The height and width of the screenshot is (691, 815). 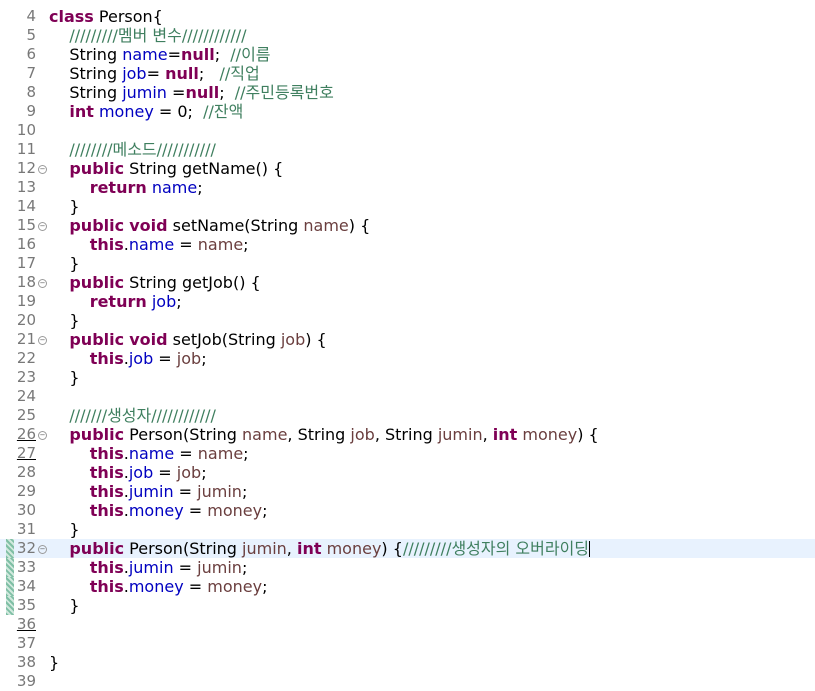 What do you see at coordinates (224, 339) in the screenshot?
I see `code-token: setJob(String` at bounding box center [224, 339].